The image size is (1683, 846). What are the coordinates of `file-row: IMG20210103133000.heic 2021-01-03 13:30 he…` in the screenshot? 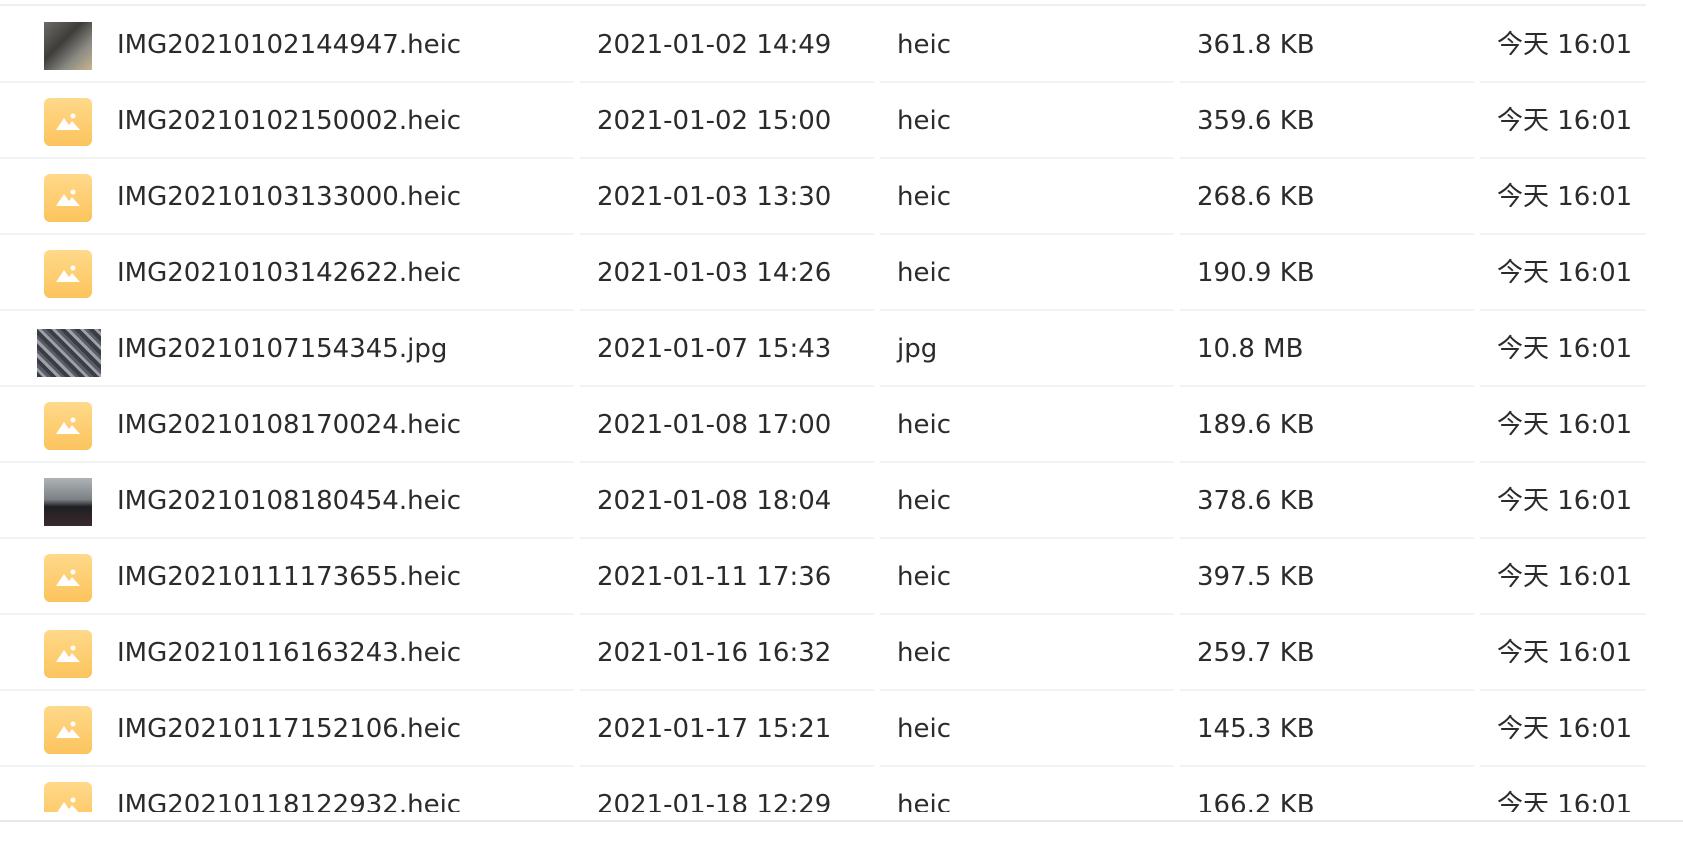 It's located at (841, 197).